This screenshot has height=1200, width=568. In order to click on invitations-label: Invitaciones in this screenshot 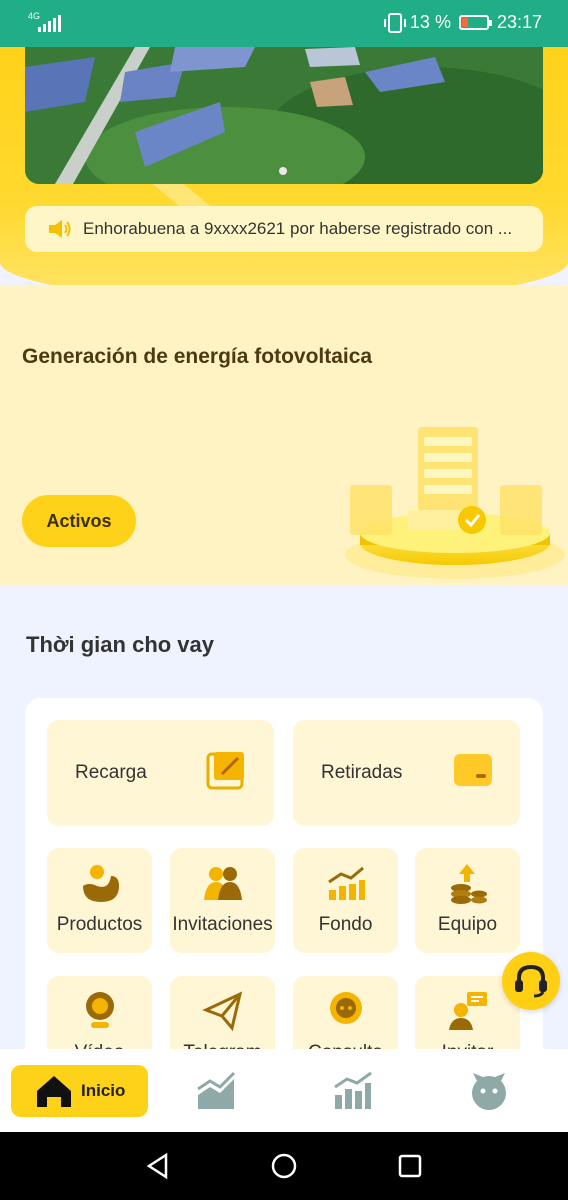, I will do `click(222, 924)`.